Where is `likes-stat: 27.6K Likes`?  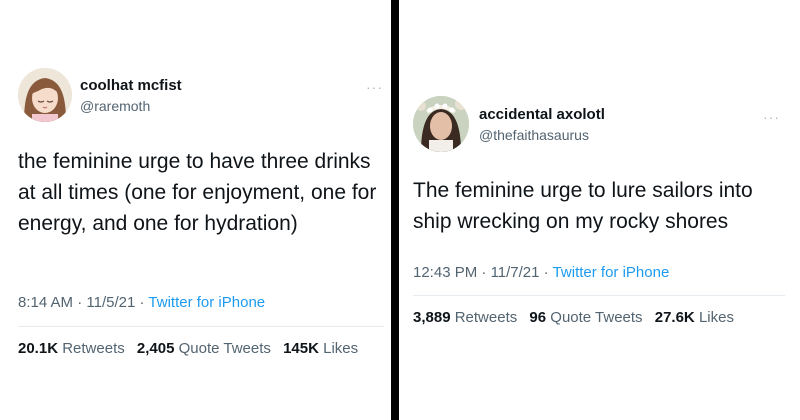
likes-stat: 27.6K Likes is located at coordinates (694, 317).